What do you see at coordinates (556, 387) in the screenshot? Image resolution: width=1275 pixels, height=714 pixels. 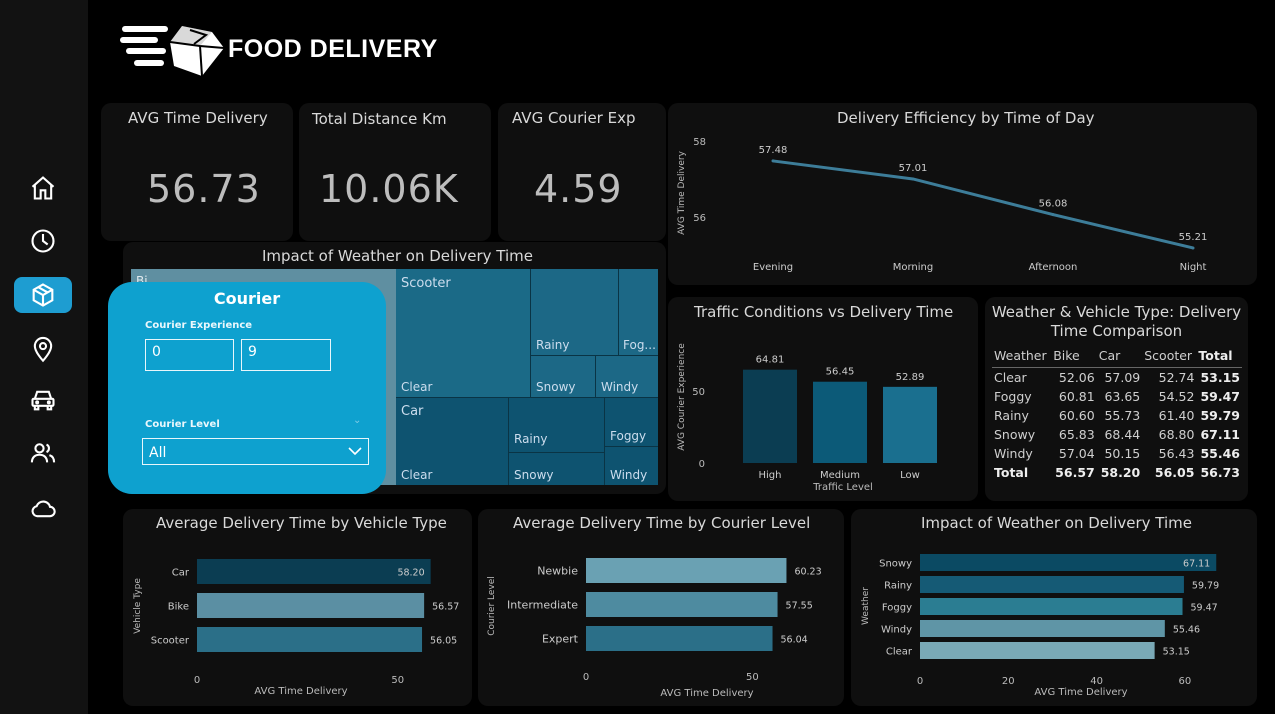 I see `treemap-label: Snowy` at bounding box center [556, 387].